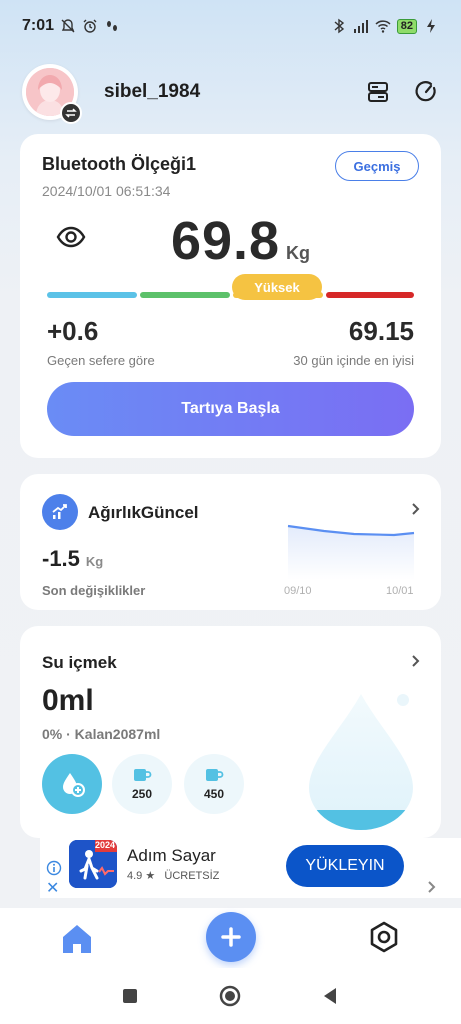 This screenshot has width=461, height=1024. Describe the element at coordinates (101, 360) in the screenshot. I see `change-label: Geçen sefere göre` at that location.